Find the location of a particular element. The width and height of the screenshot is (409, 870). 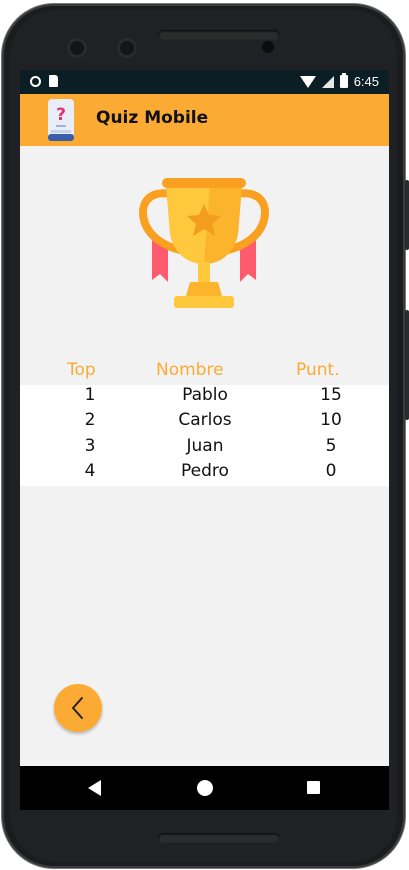

power-button is located at coordinates (407, 215).